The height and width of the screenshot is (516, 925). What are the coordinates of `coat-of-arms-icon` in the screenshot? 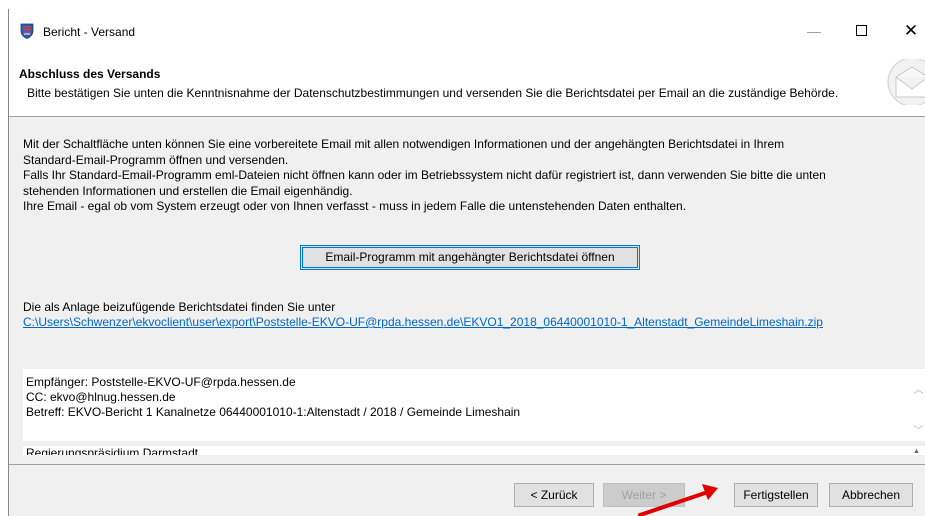 It's located at (27, 31).